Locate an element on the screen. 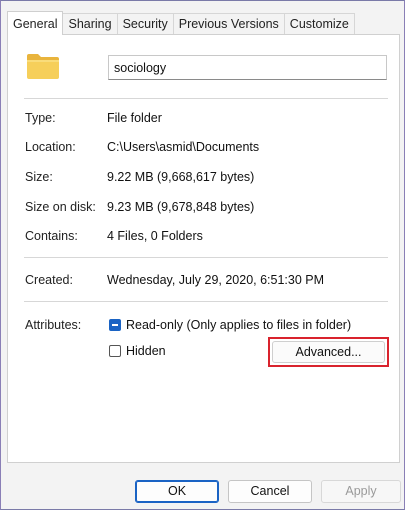 The image size is (407, 512). contains-label: Contains: is located at coordinates (51, 236).